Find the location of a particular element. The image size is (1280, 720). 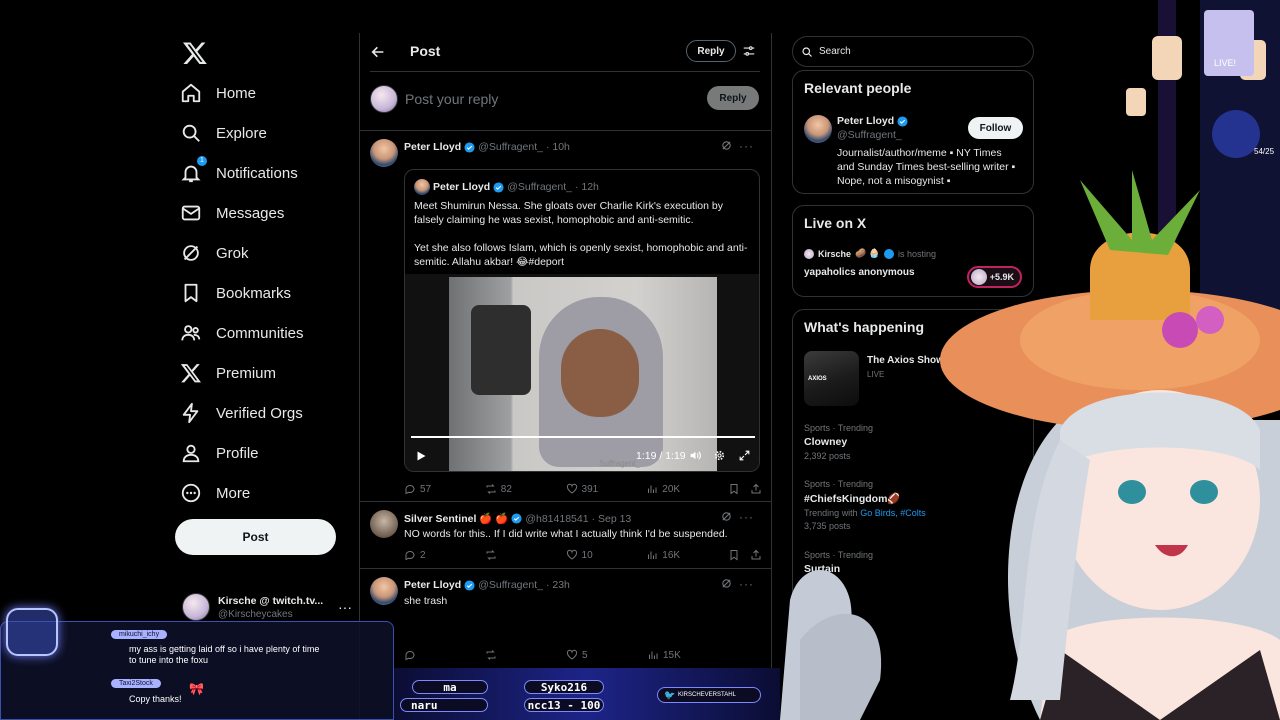

tweet-time: · Sep 13 is located at coordinates (612, 519).